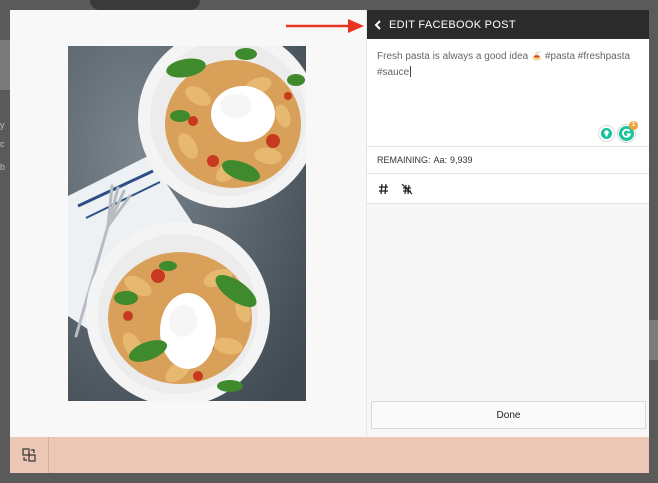 The height and width of the screenshot is (483, 658). Describe the element at coordinates (393, 72) in the screenshot. I see `post-hashtags-line2: #sauce` at that location.